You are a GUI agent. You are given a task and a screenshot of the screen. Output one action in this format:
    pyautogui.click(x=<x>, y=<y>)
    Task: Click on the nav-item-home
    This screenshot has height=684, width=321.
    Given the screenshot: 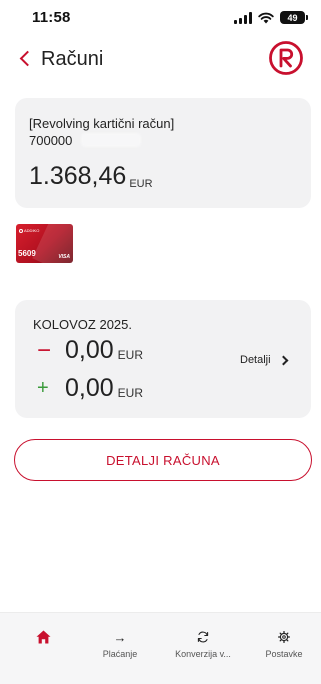 What is the action you would take?
    pyautogui.click(x=43, y=639)
    